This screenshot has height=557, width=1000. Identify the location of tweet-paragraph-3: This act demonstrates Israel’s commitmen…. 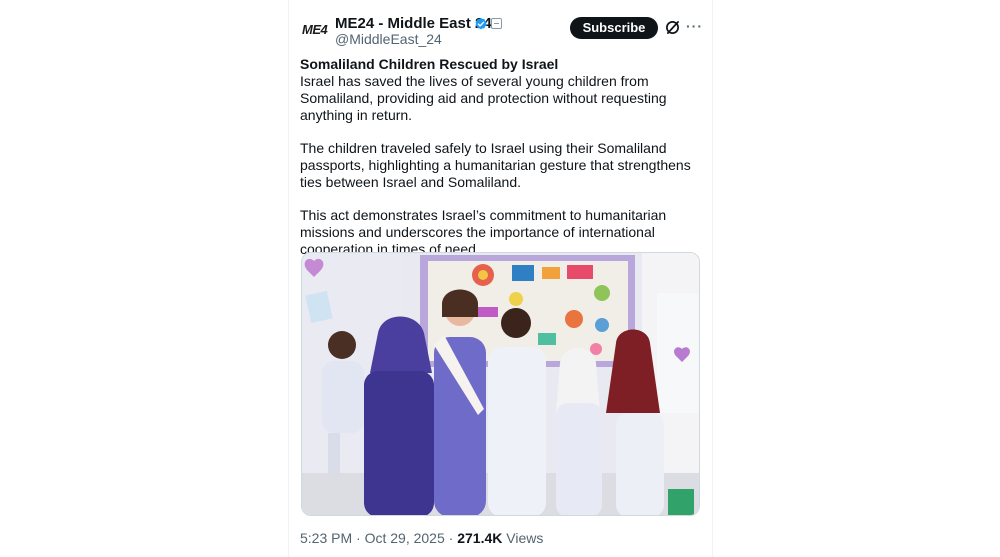
(483, 232).